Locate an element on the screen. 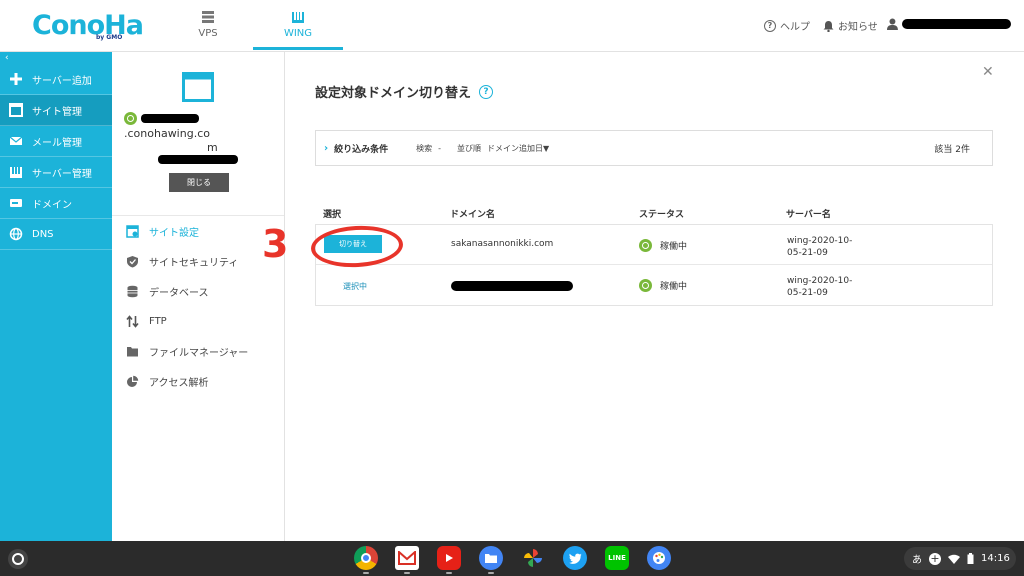 Image resolution: width=1024 pixels, height=576 pixels. sidebar-item-label: メール管理 is located at coordinates (57, 143).